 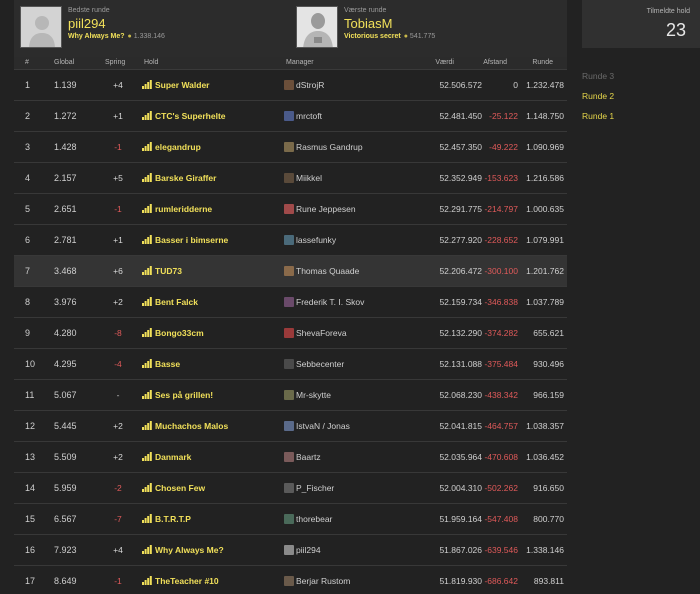 What do you see at coordinates (330, 302) in the screenshot?
I see `manager-name: Frederik T. I. Skov` at bounding box center [330, 302].